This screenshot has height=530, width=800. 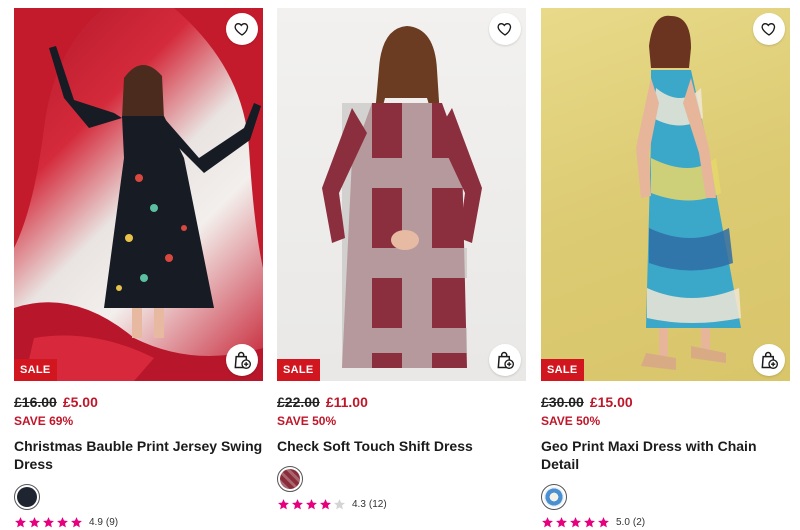 I want to click on price-row: £30.00 £15.00, so click(x=665, y=403).